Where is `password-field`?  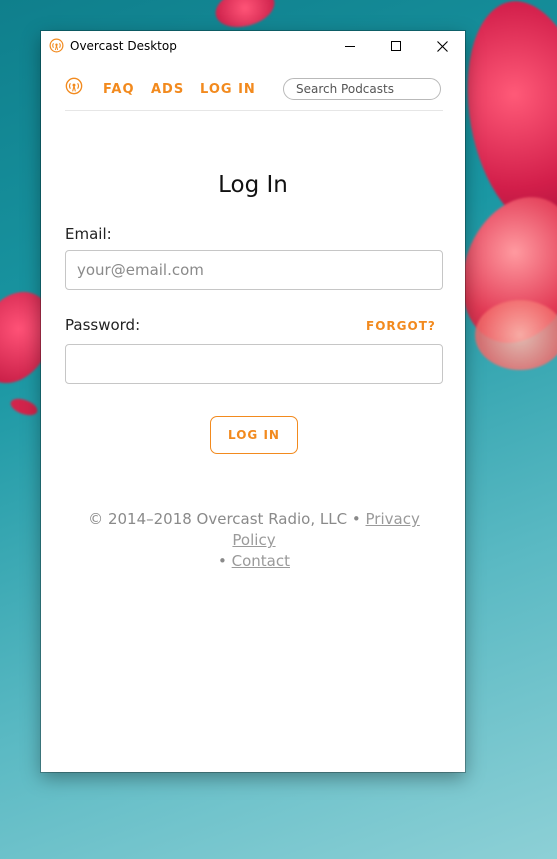 password-field is located at coordinates (254, 364).